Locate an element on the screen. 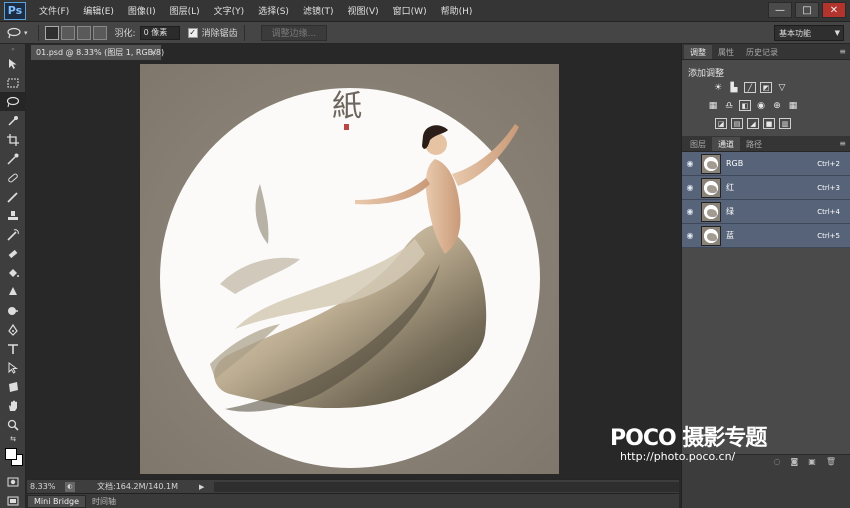 The width and height of the screenshot is (850, 508). foreground-color-swatch is located at coordinates (11, 454).